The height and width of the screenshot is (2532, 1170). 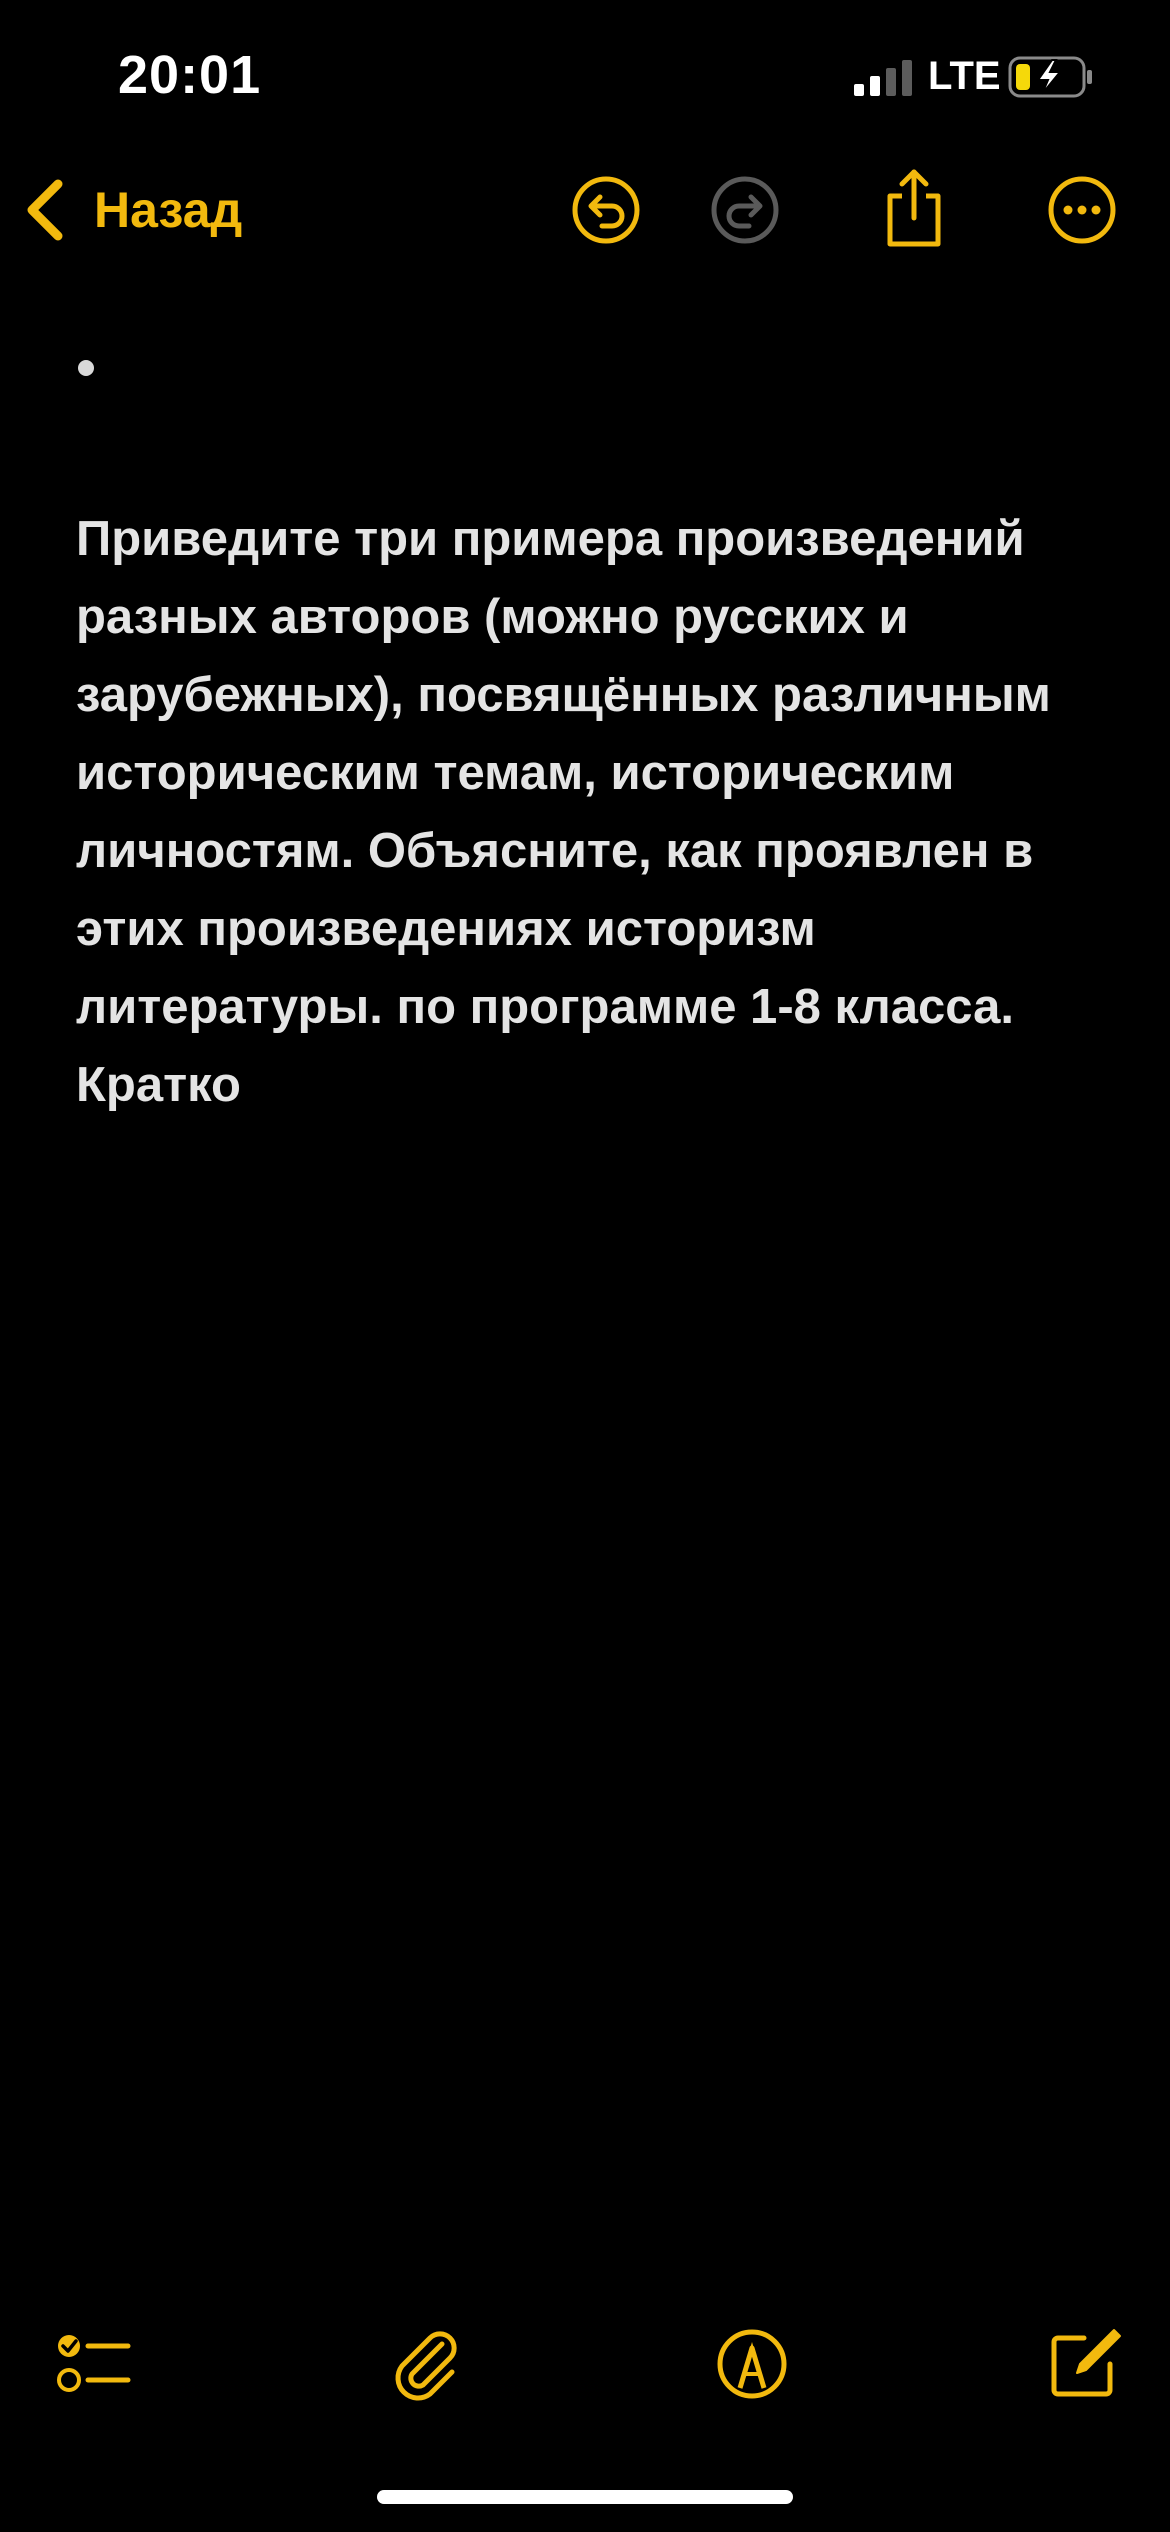 What do you see at coordinates (45, 210) in the screenshot?
I see `chevron-left-icon` at bounding box center [45, 210].